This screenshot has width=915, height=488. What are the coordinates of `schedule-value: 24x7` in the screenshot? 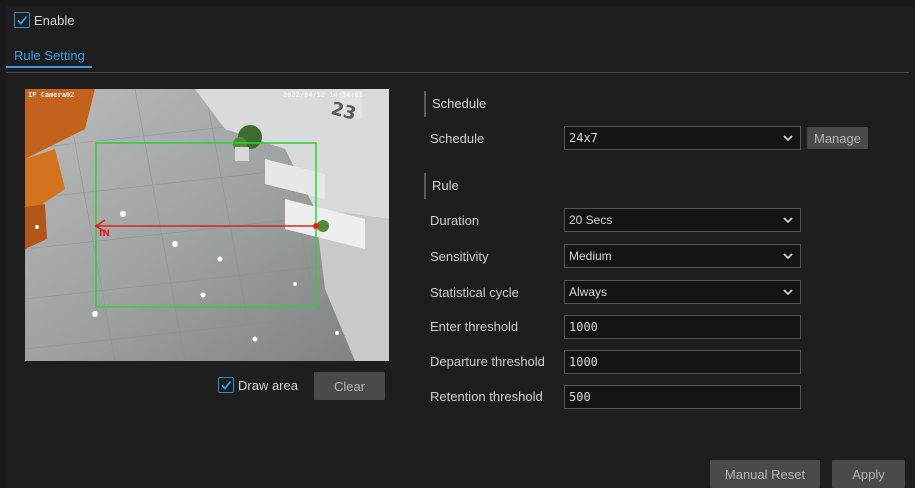 It's located at (583, 138).